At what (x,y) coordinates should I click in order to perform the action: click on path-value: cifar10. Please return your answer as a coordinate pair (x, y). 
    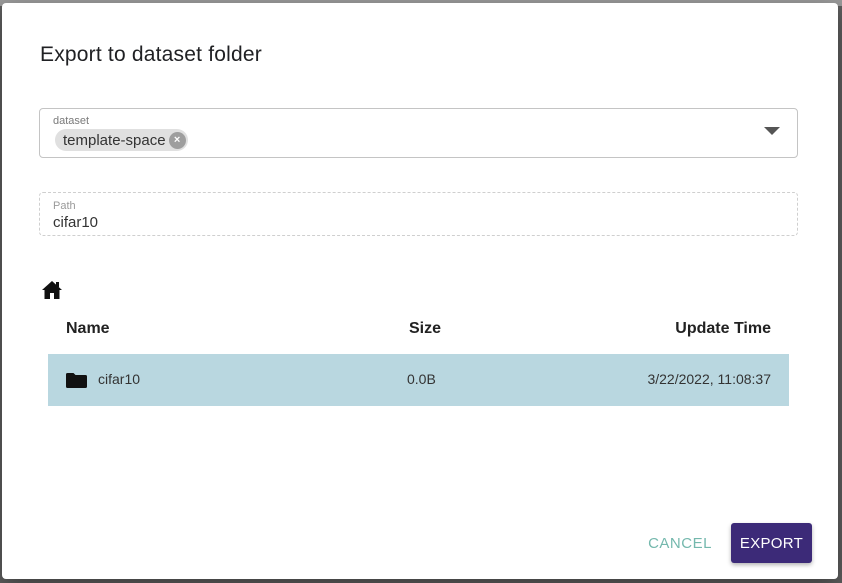
    Looking at the image, I should click on (76, 222).